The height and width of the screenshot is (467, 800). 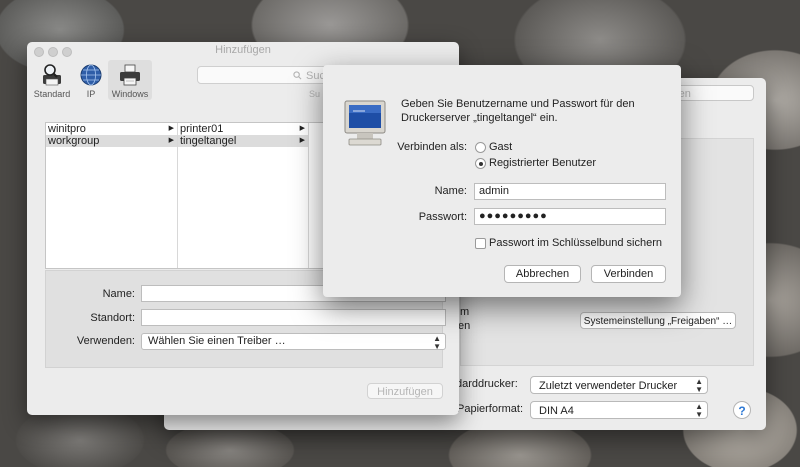 I want to click on registered-user-label: Registrierter Benutzer, so click(x=542, y=163).